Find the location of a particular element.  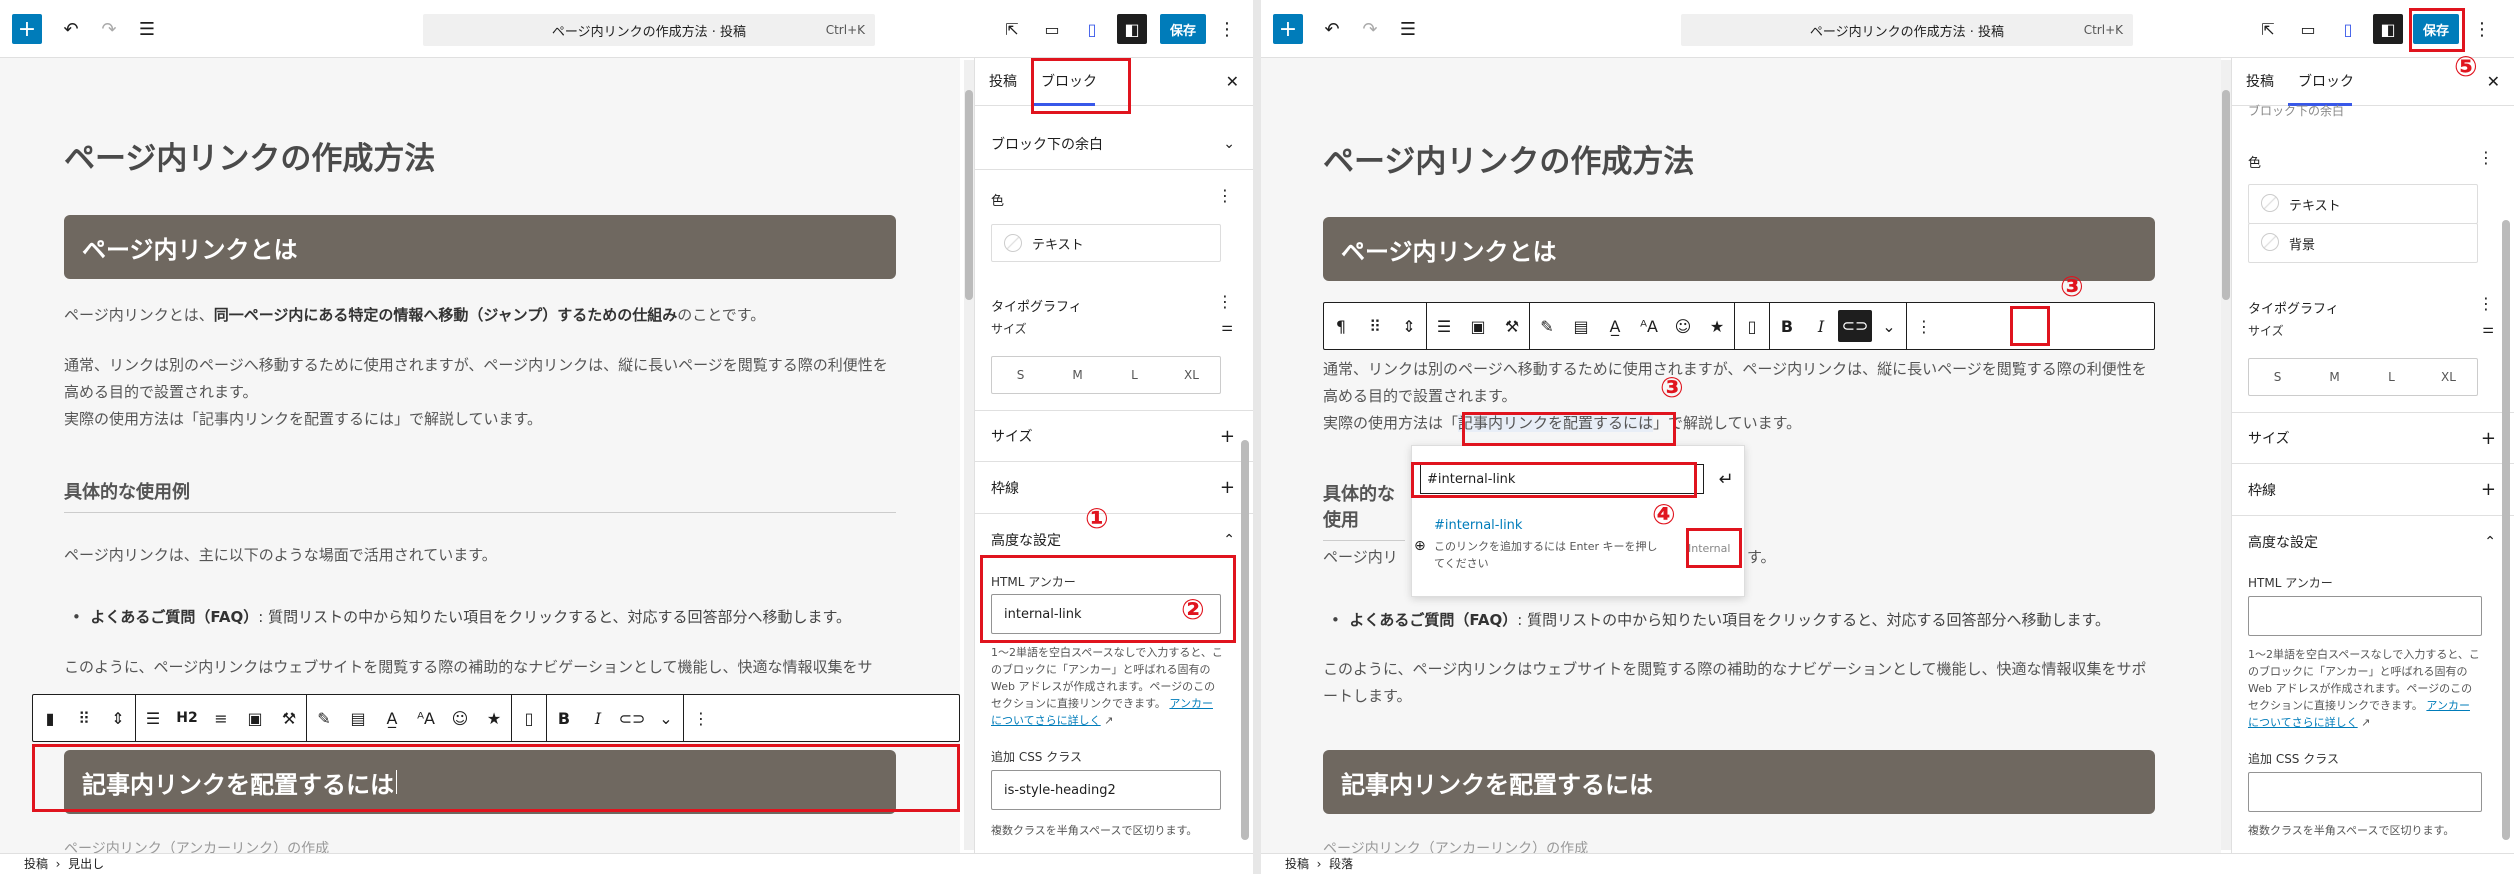

paragraph-block: ページ内リンクは、主に以下のような場面で活用されています。 is located at coordinates (480, 555).